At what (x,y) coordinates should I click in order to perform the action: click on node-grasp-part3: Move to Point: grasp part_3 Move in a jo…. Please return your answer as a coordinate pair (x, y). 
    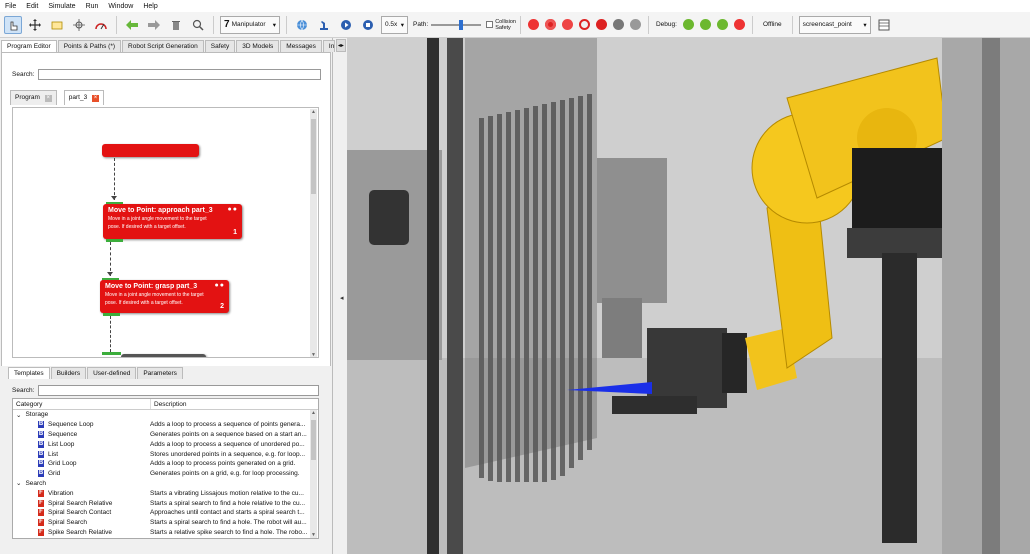
    Looking at the image, I should click on (164, 296).